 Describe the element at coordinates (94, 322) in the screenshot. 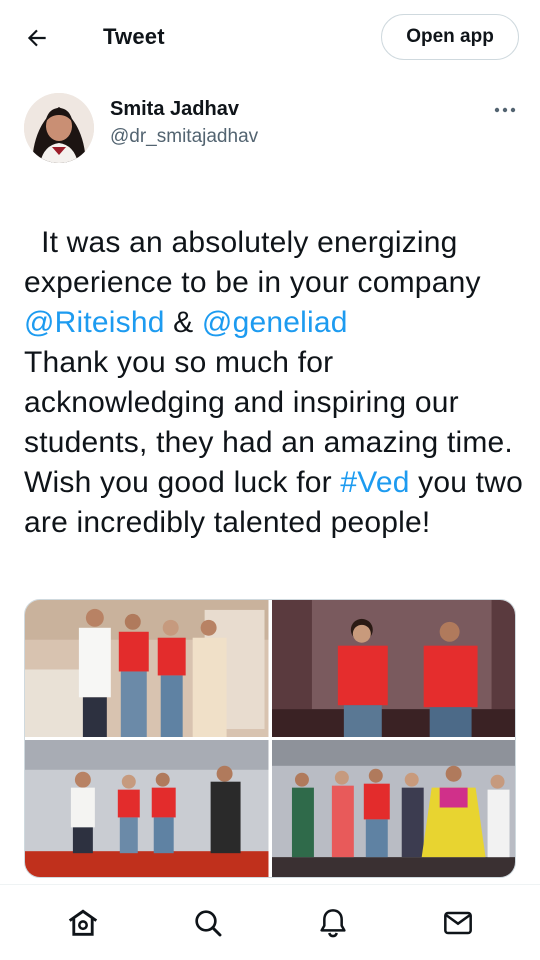

I see `mention-link-riteishd: @Riteishd` at that location.